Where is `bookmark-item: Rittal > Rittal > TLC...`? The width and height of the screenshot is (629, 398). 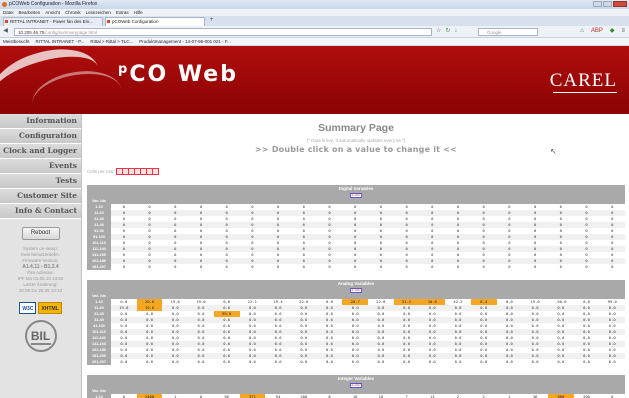 bookmark-item: Rittal > Rittal > TLC... is located at coordinates (111, 41).